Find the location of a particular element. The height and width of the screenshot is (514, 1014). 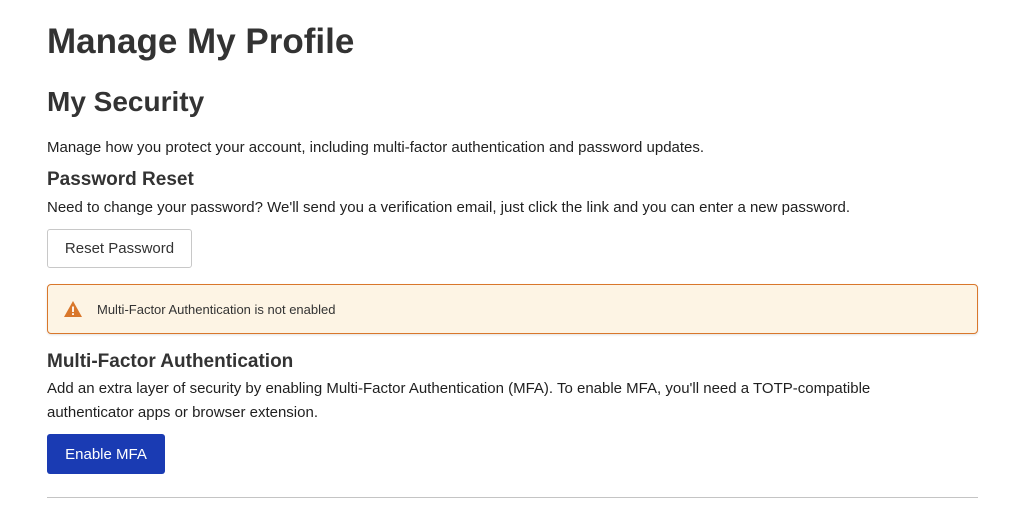

warning-triangle-icon is located at coordinates (73, 309).